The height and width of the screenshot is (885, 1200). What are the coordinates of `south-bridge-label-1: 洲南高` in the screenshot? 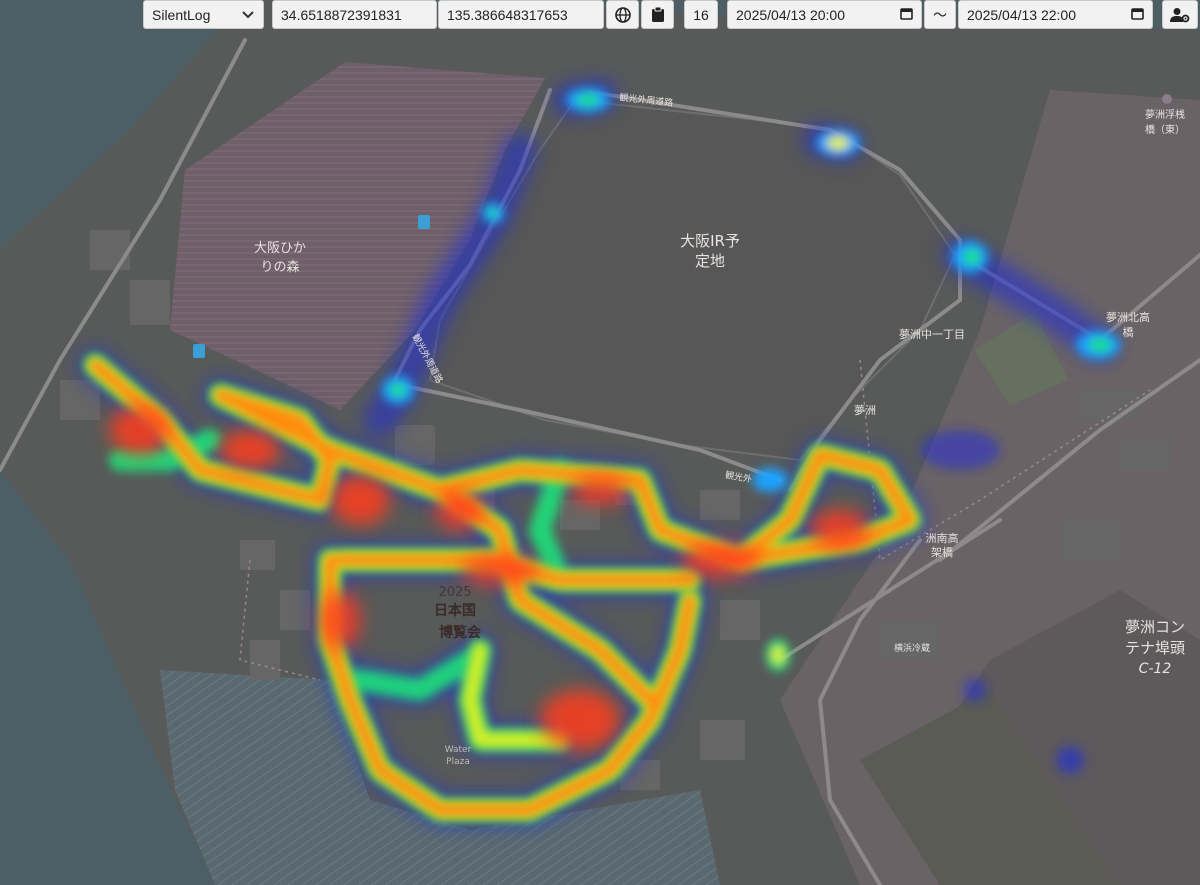 It's located at (942, 538).